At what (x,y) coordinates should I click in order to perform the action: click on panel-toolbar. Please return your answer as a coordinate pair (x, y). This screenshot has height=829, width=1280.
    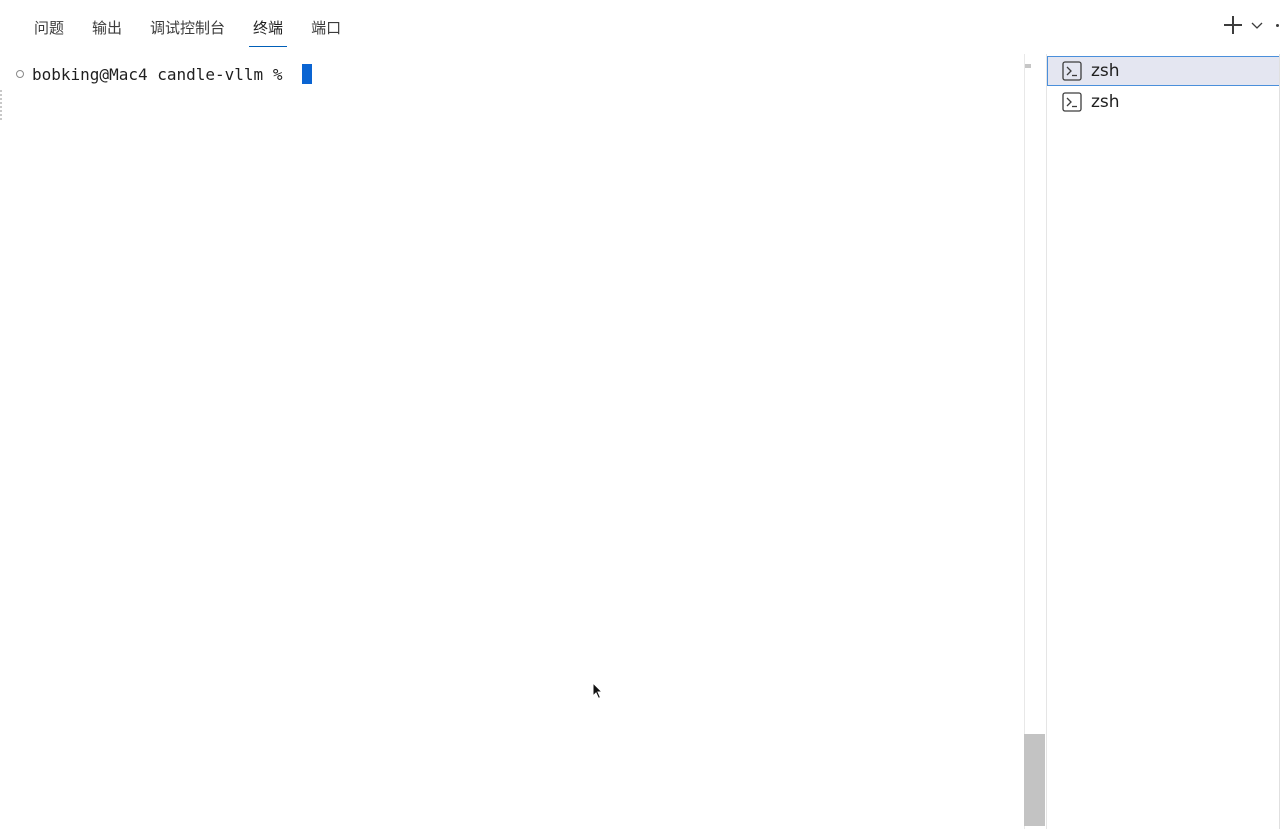
    Looking at the image, I should click on (1251, 25).